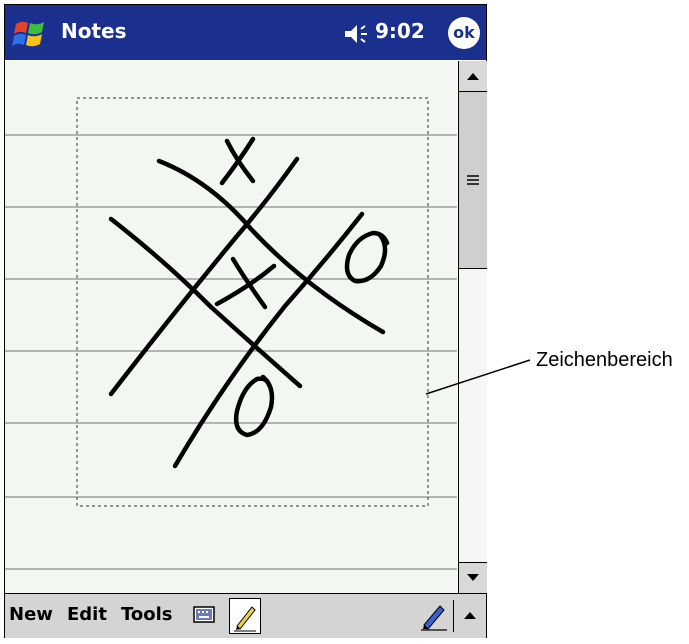 The image size is (689, 644). I want to click on pen-icon, so click(245, 619).